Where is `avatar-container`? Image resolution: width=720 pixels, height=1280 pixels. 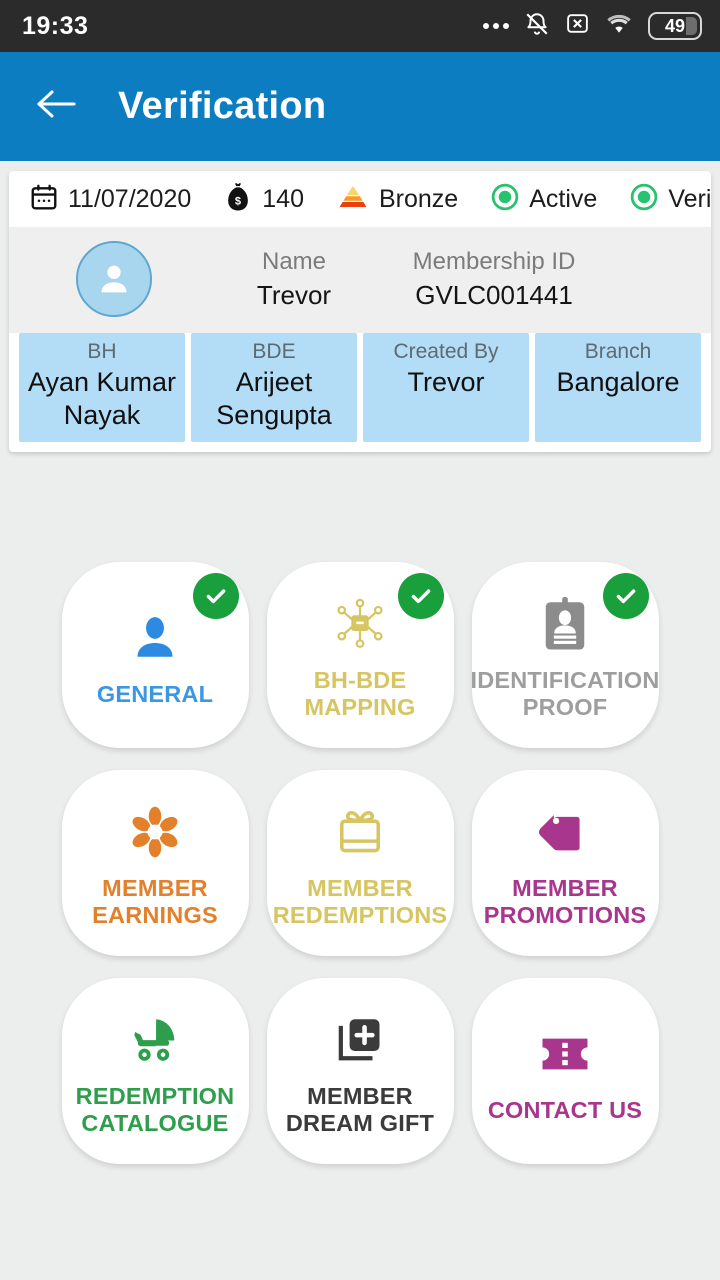 avatar-container is located at coordinates (114, 279).